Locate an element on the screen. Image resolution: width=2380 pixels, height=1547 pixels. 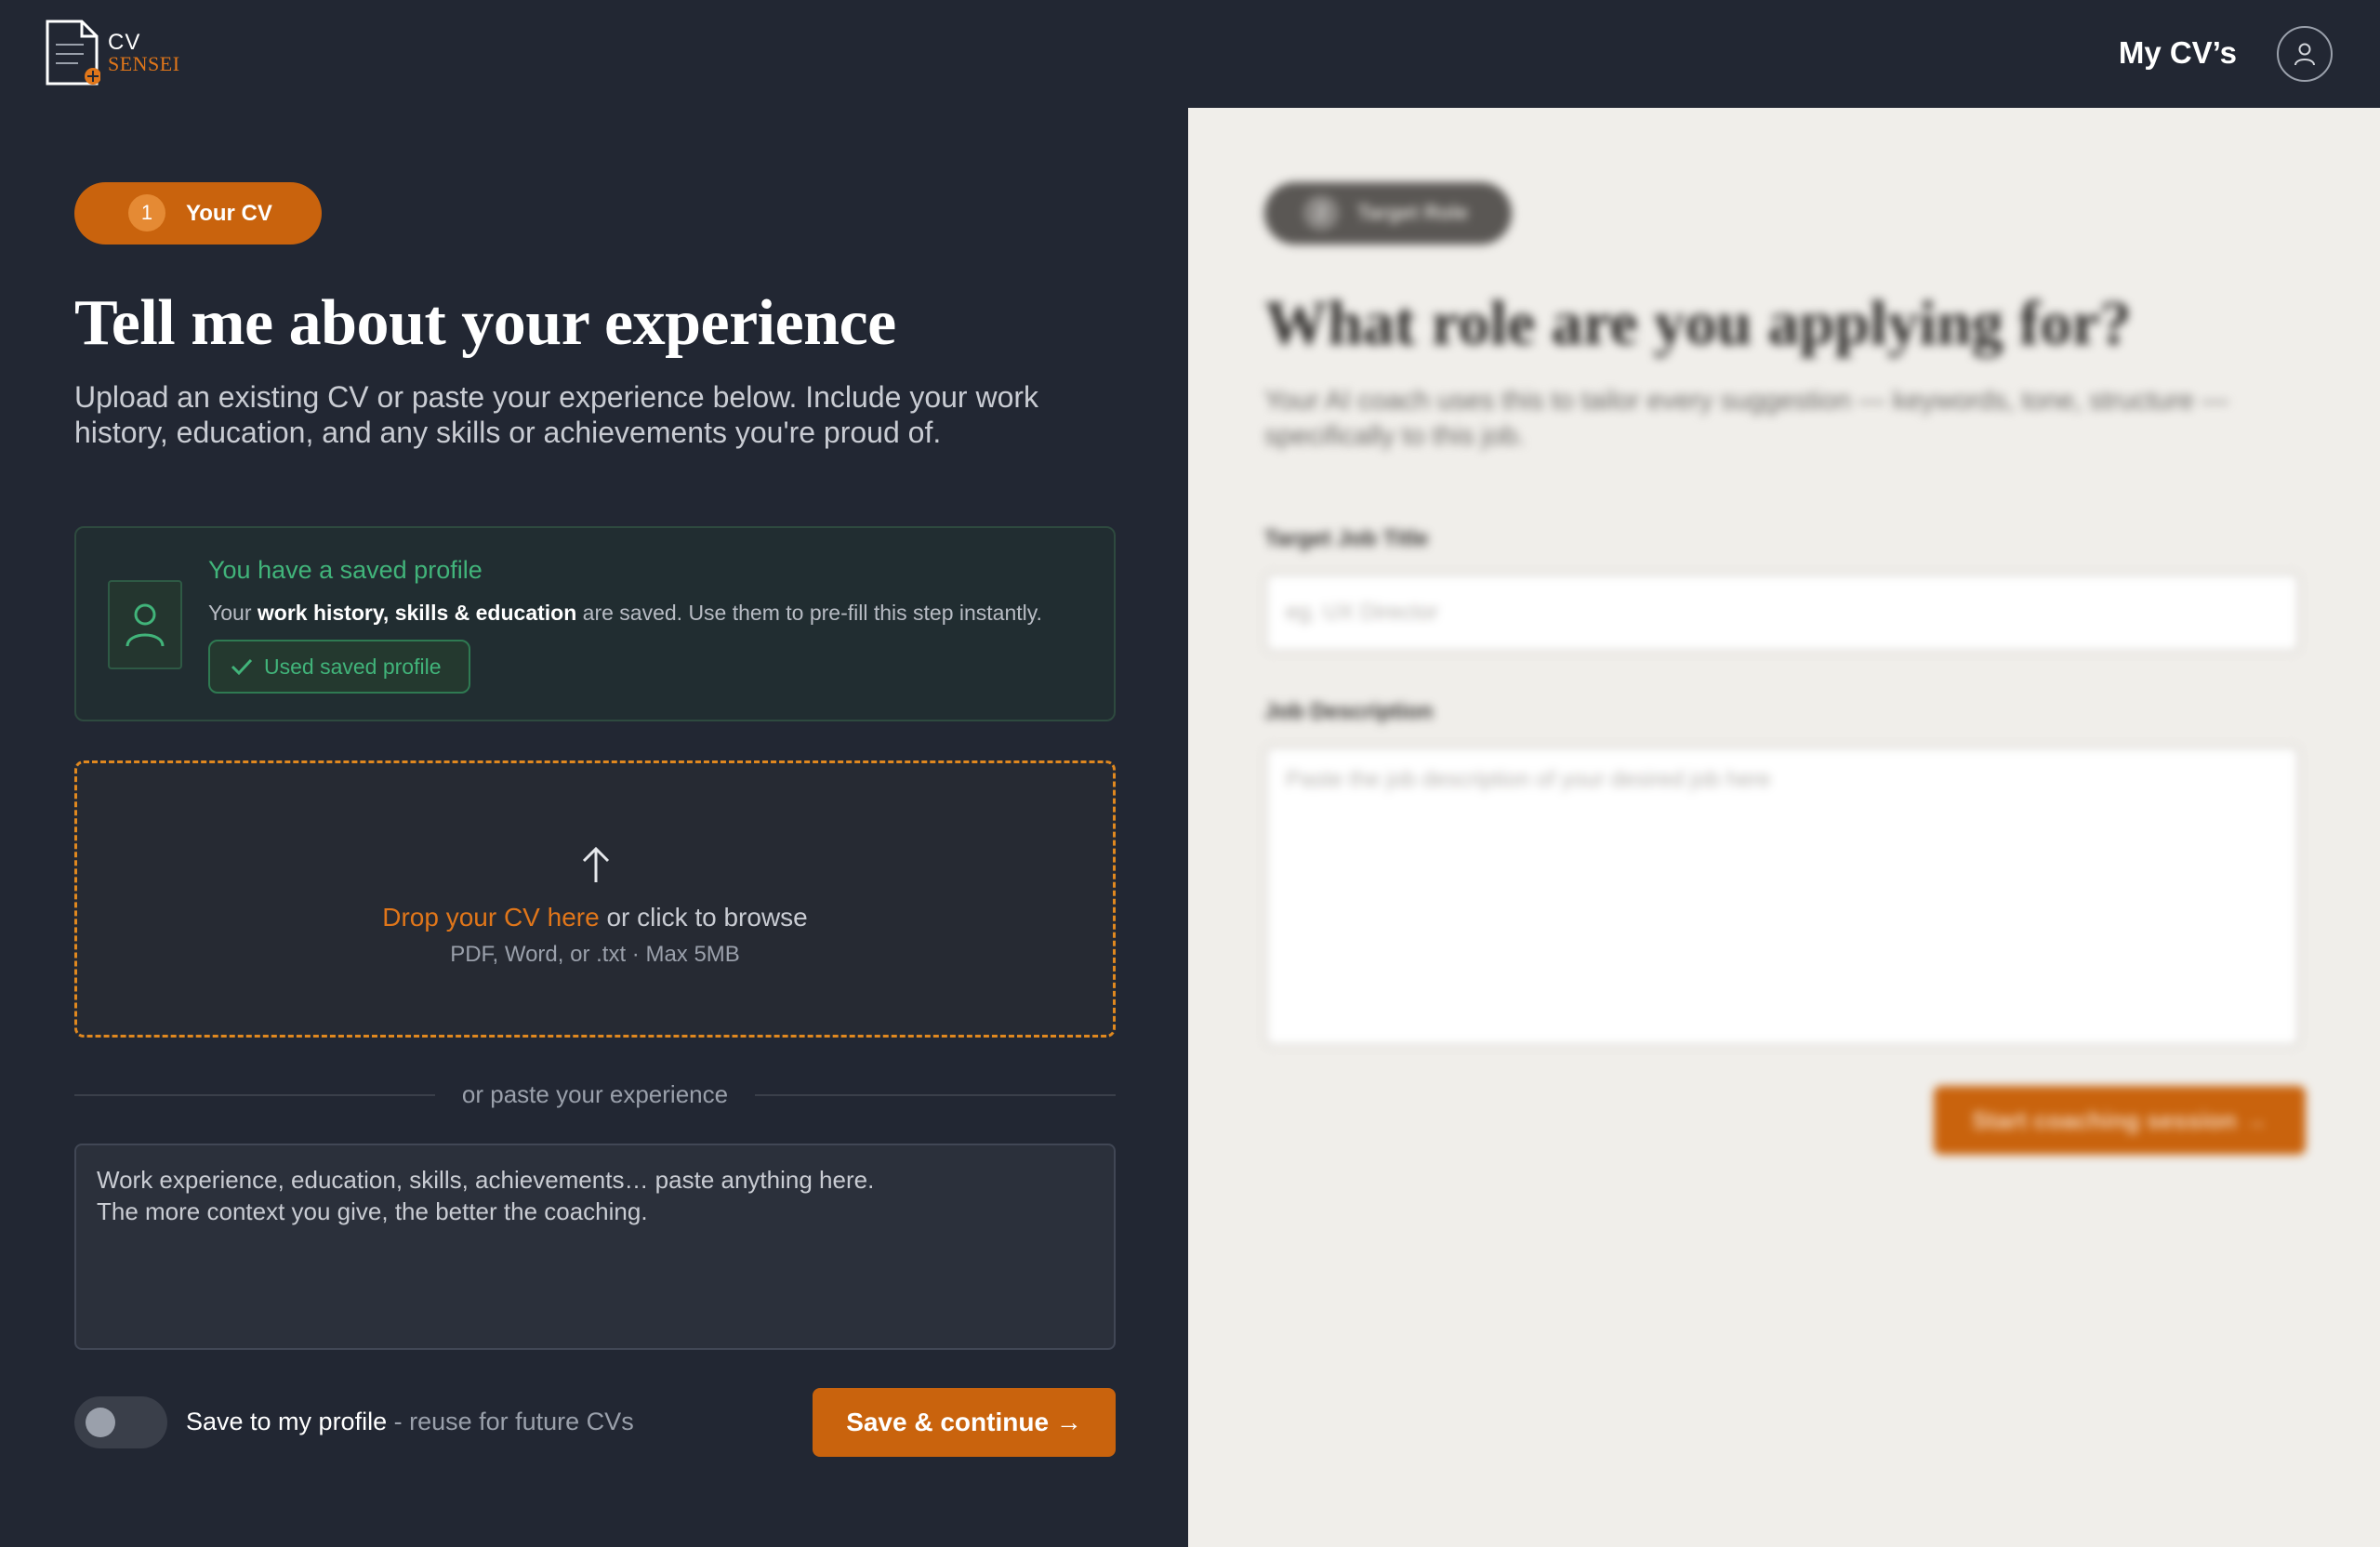
step-indicator-your-cv: 1 Your CV is located at coordinates (198, 213).